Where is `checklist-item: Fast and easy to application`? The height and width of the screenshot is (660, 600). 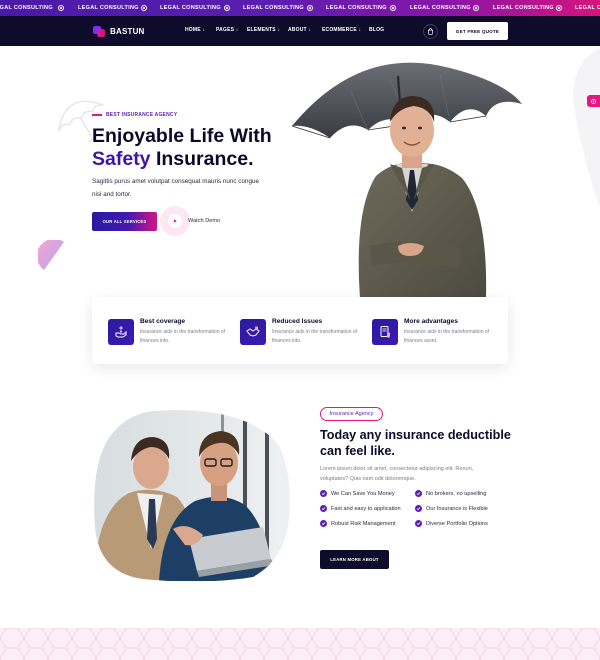 checklist-item: Fast and easy to application is located at coordinates (360, 508).